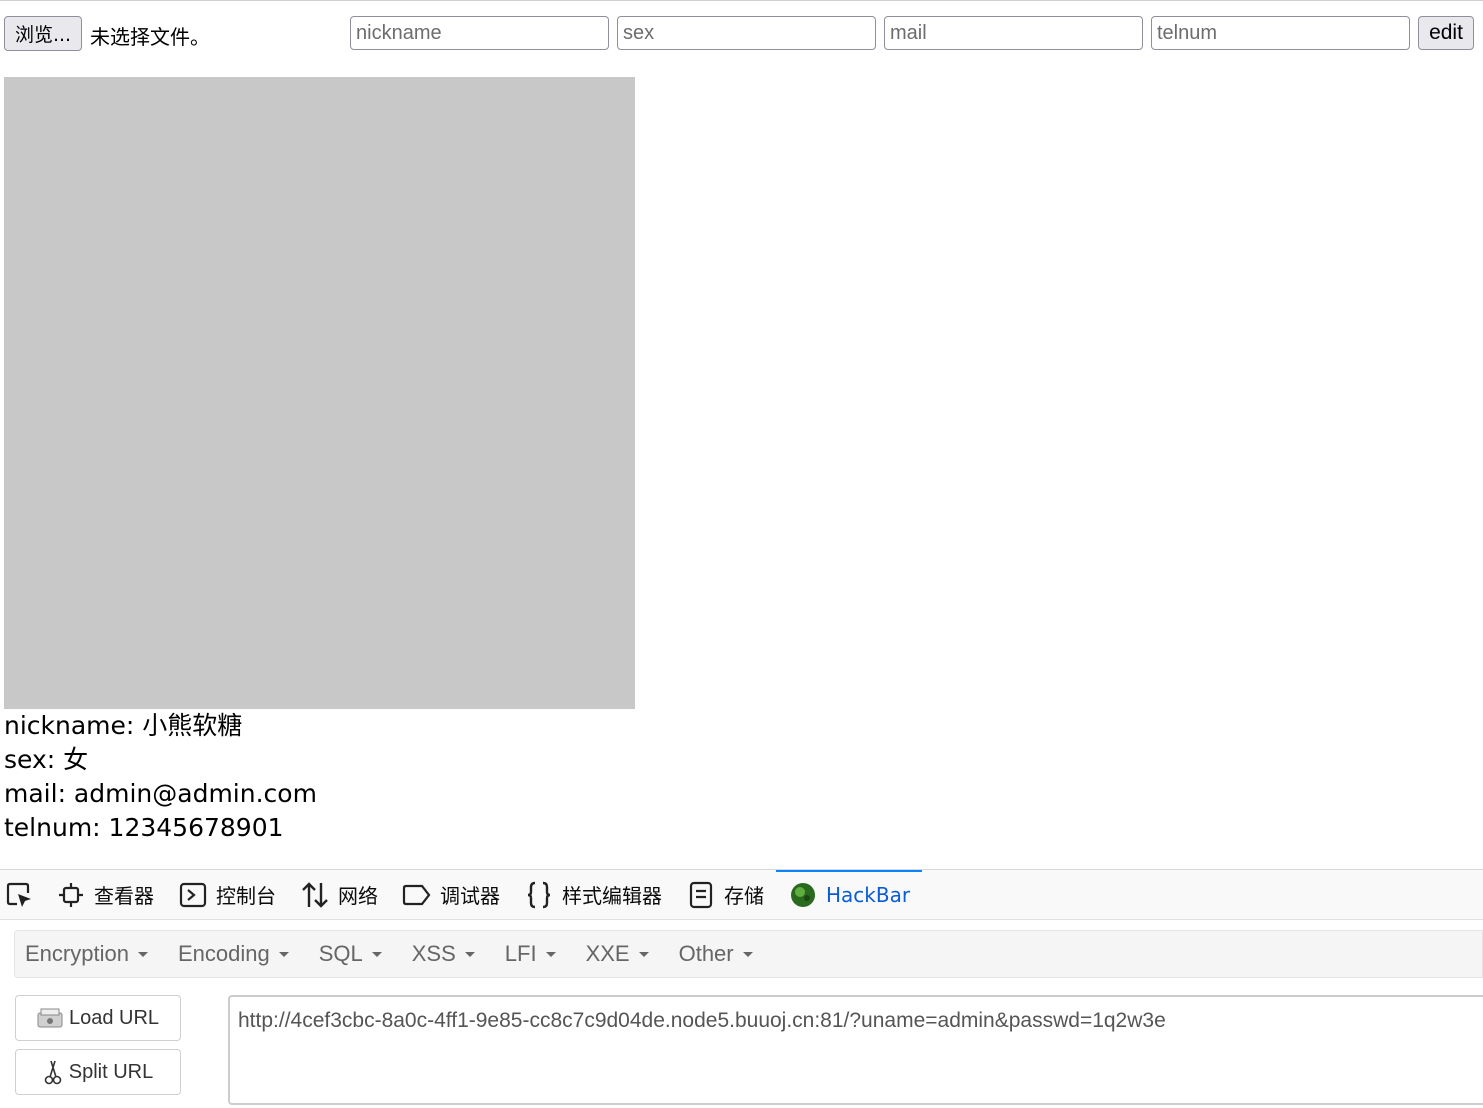 Image resolution: width=1483 pixels, height=1108 pixels. What do you see at coordinates (607, 953) in the screenshot?
I see `menu-xxe-label: XXE` at bounding box center [607, 953].